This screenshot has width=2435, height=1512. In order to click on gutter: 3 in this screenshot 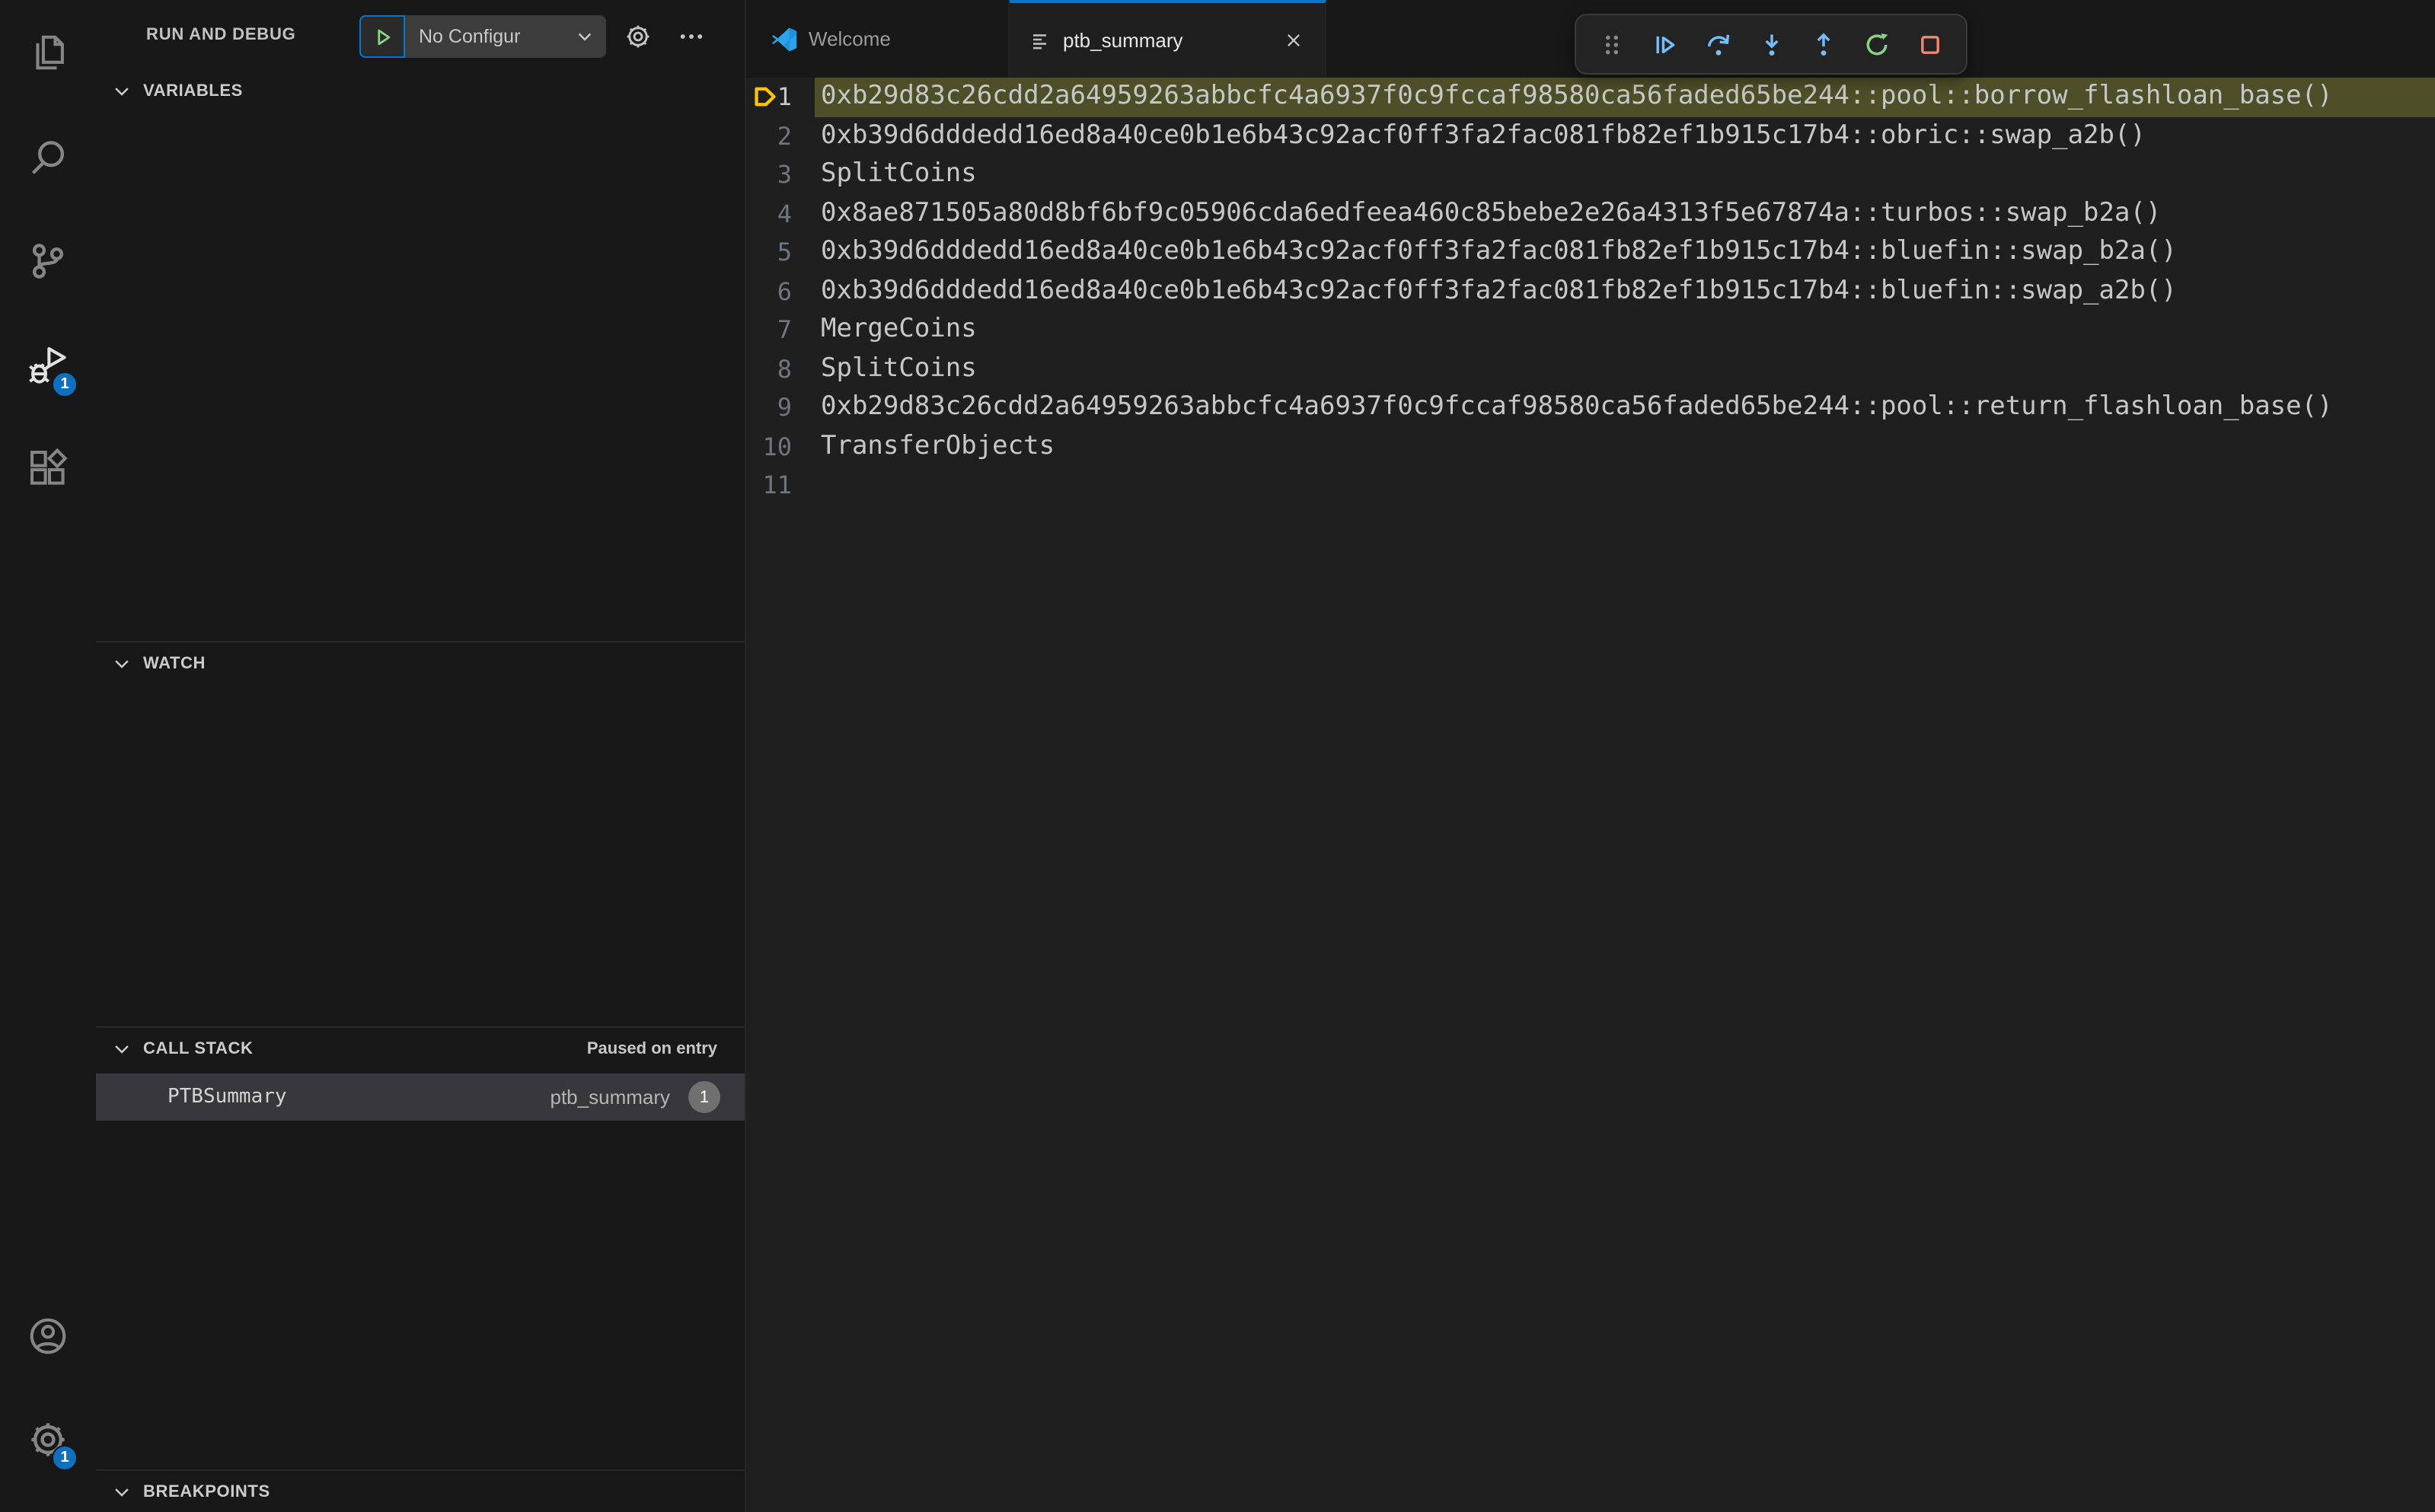, I will do `click(783, 174)`.